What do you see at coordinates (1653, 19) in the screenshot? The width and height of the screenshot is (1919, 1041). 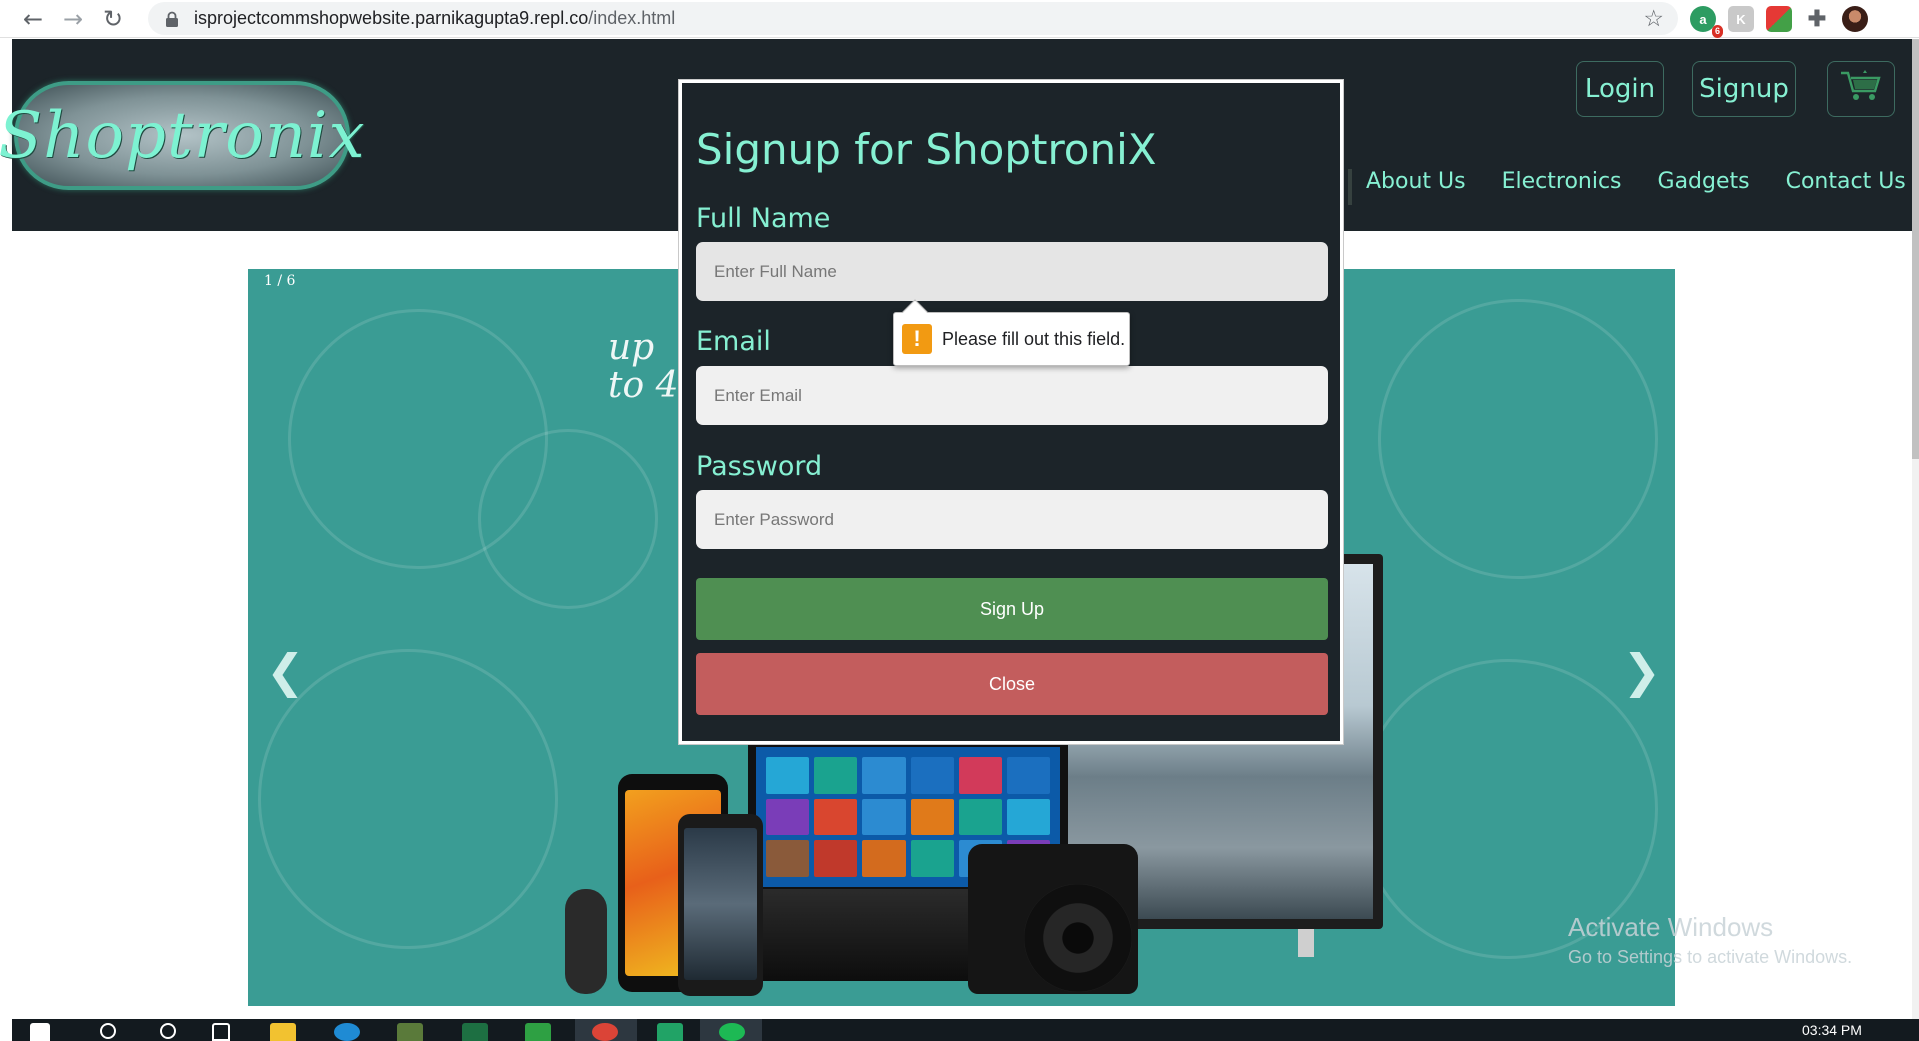 I see `bookmark-star-icon: ☆` at bounding box center [1653, 19].